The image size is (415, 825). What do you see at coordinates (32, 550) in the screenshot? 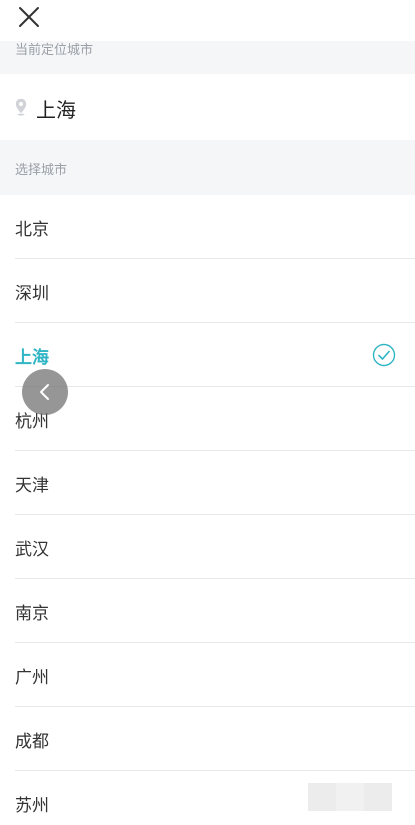
I see `city-name: 武汉` at bounding box center [32, 550].